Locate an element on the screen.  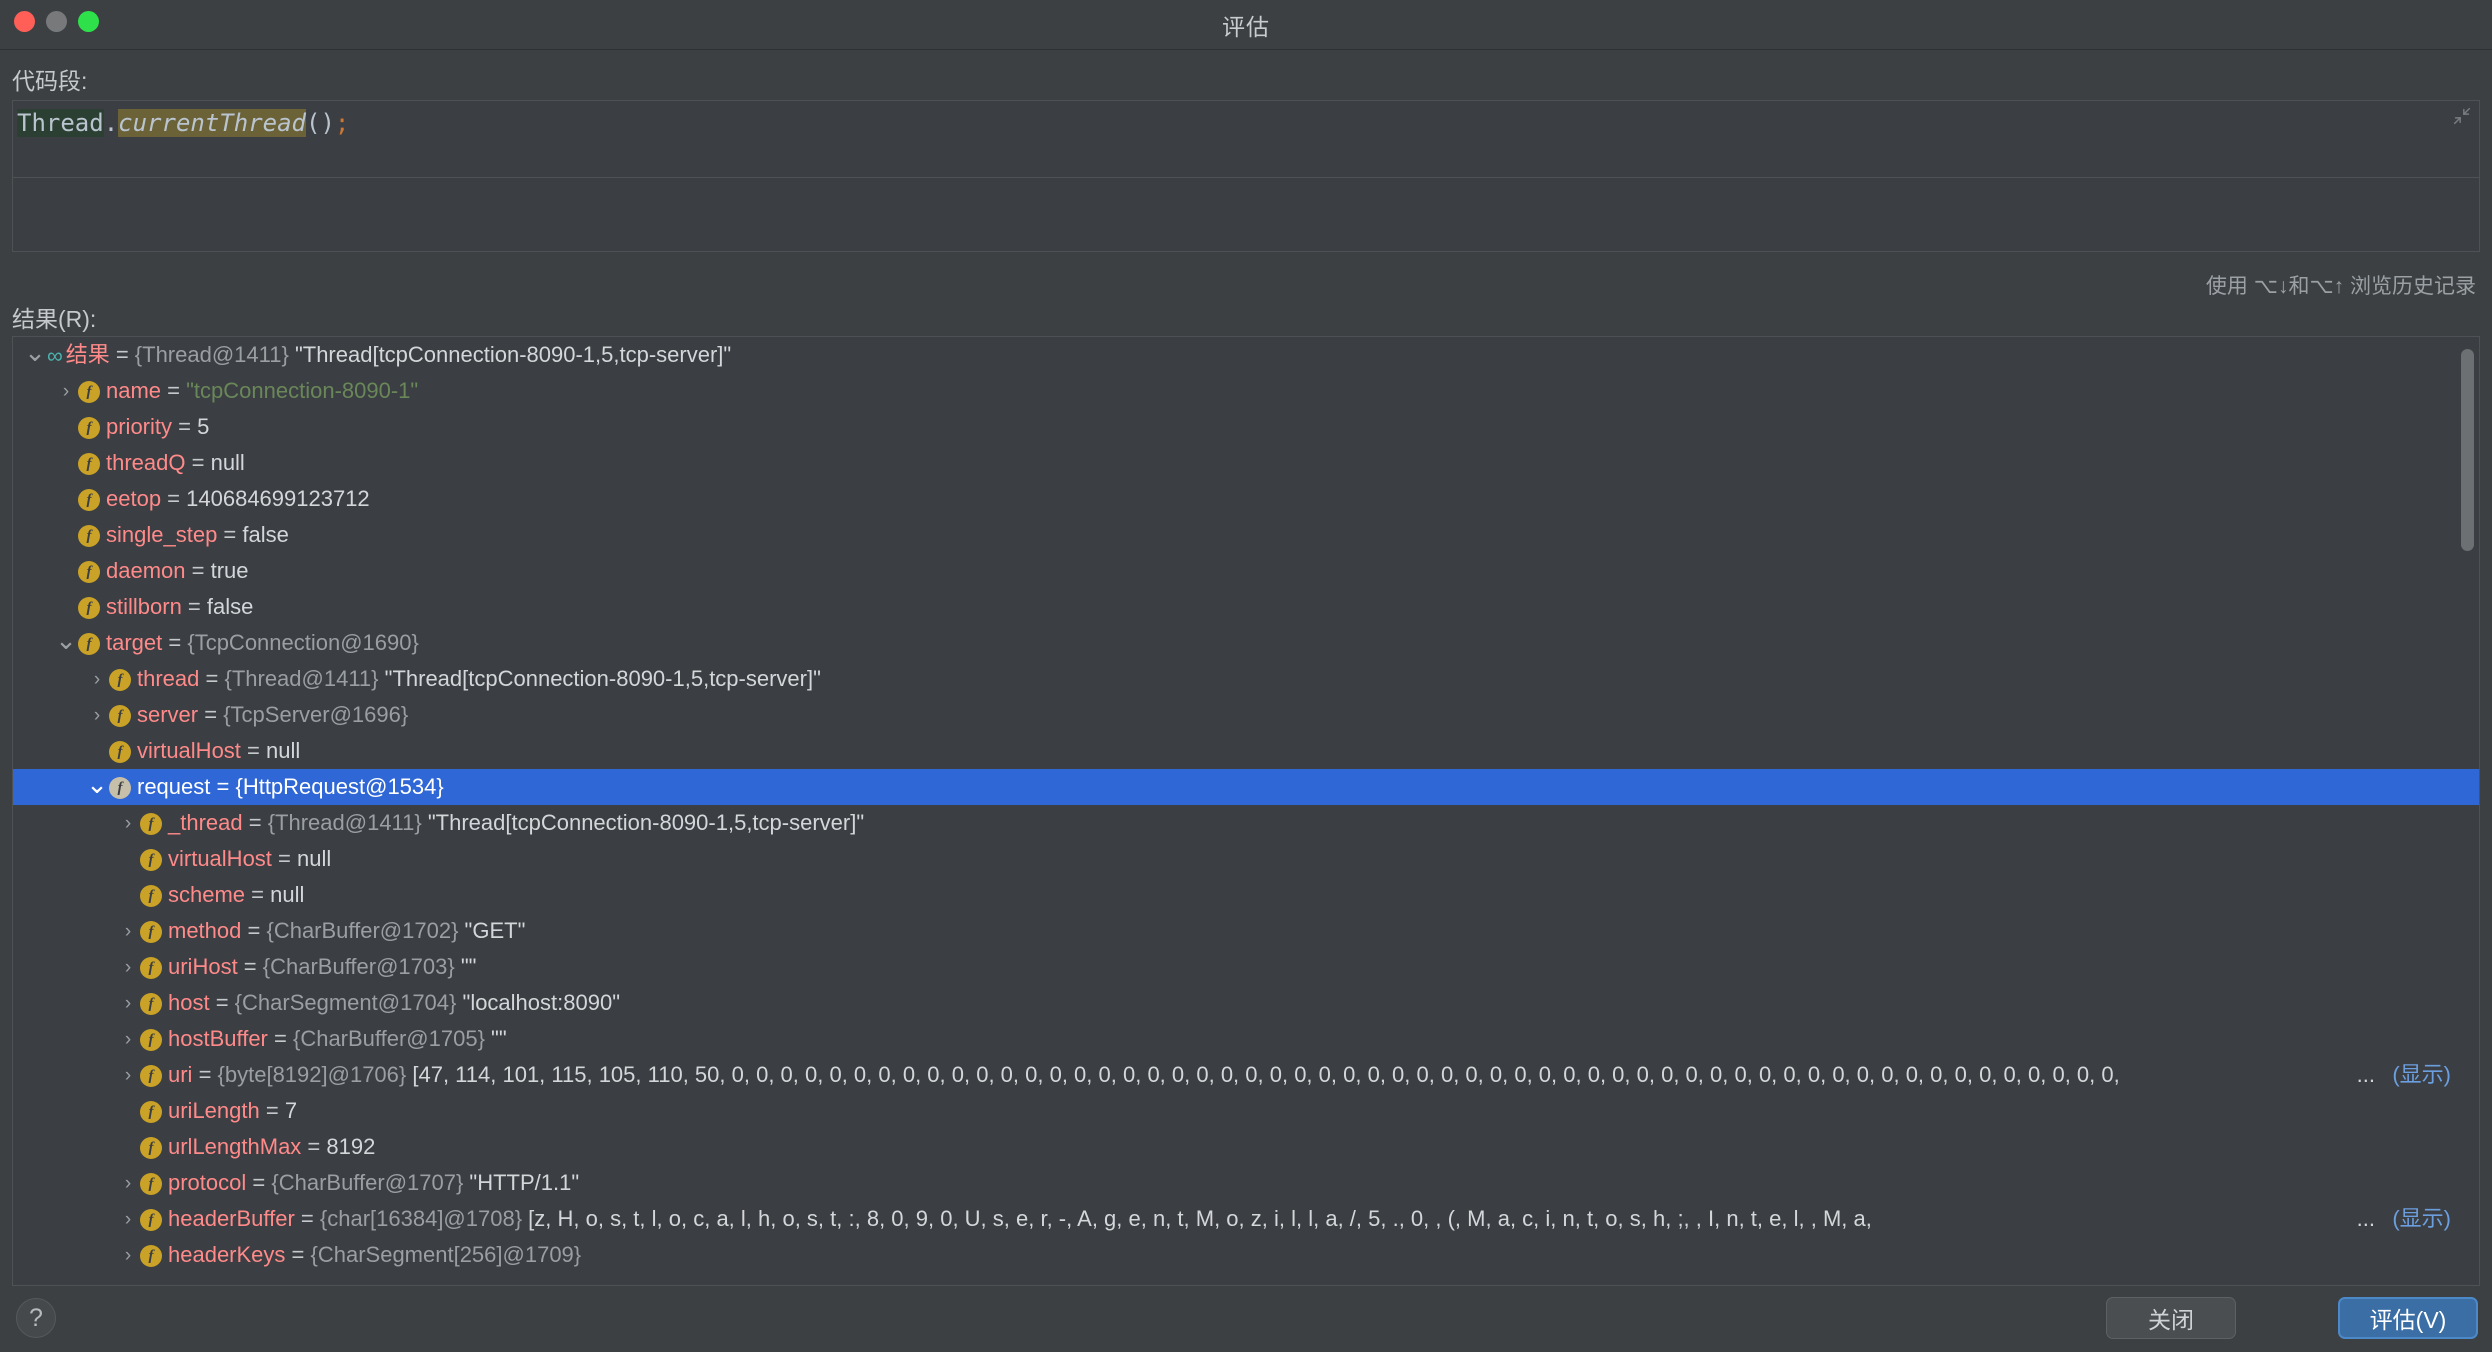
tree-row: › f method = {CharBuffer@1702} "GET" is located at coordinates (1246, 931).